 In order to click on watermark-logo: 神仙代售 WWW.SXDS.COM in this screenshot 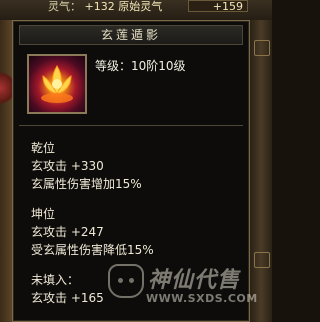, I will do `click(182, 288)`.